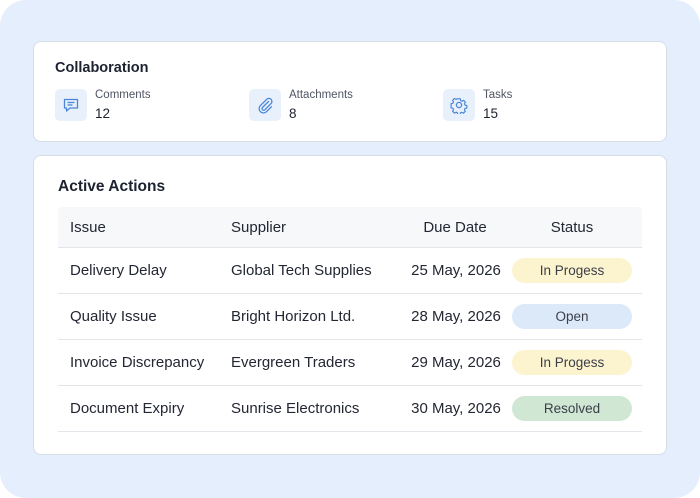  Describe the element at coordinates (103, 113) in the screenshot. I see `stat-value: 12` at that location.